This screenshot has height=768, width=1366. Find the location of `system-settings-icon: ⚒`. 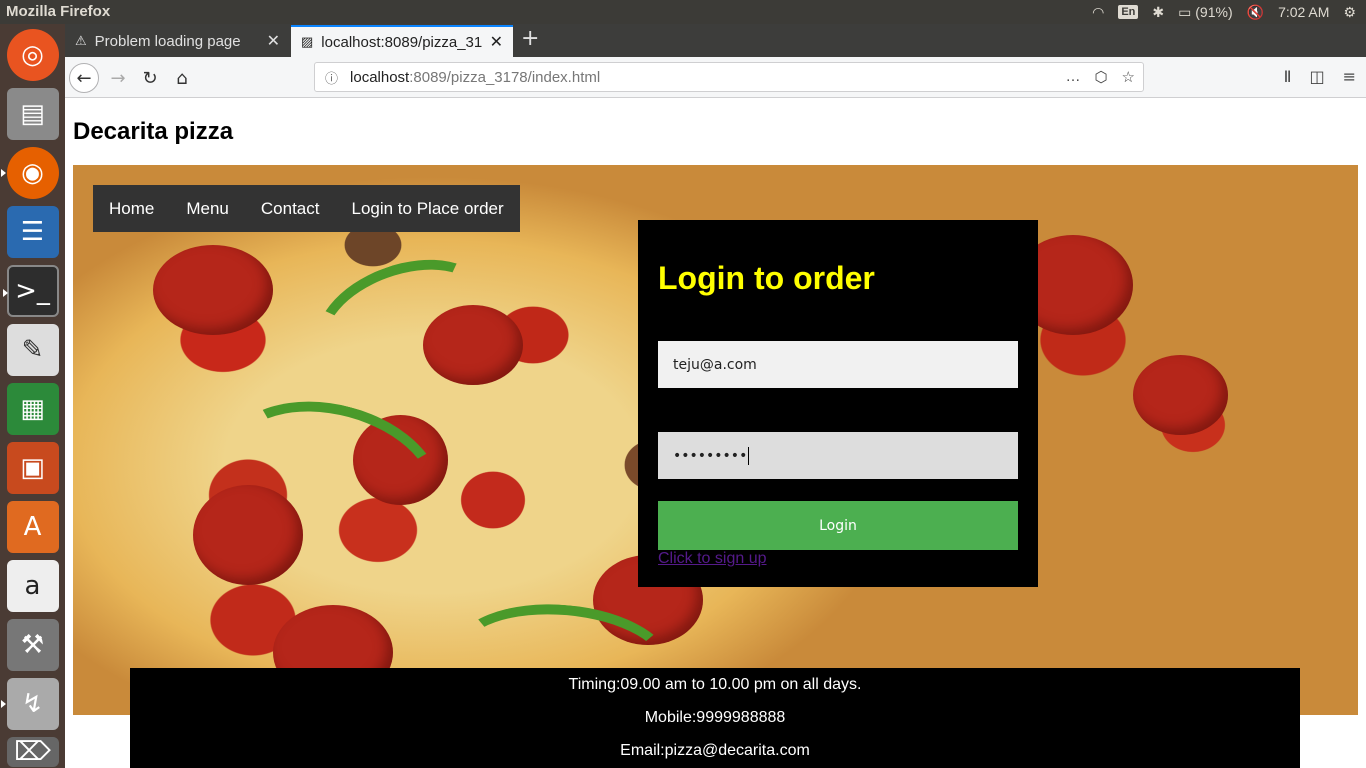

system-settings-icon: ⚒ is located at coordinates (32, 645).